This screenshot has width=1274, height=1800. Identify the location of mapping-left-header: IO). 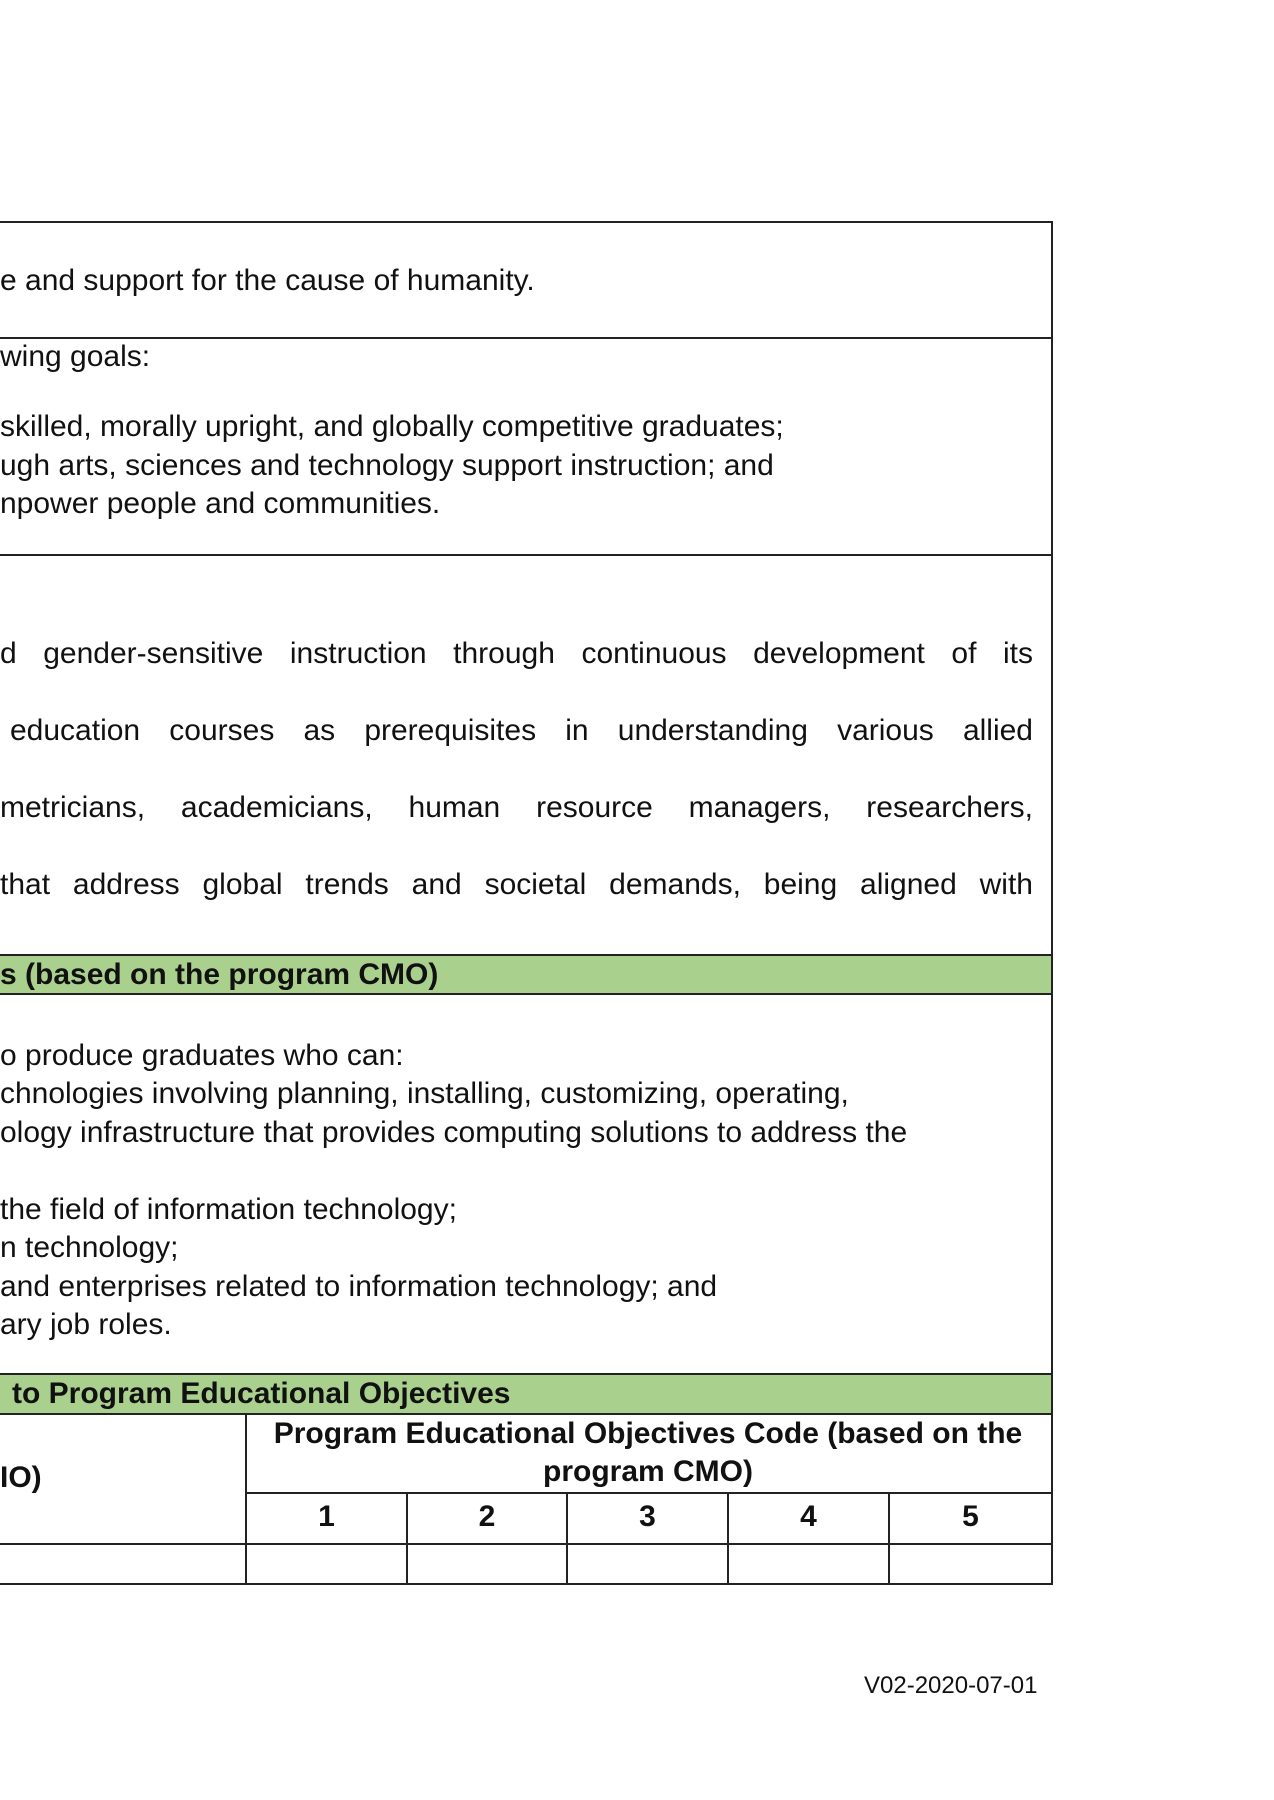
(21, 1477).